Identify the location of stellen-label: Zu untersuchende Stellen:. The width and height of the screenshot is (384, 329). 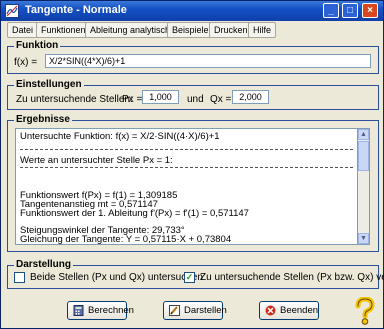
(74, 99).